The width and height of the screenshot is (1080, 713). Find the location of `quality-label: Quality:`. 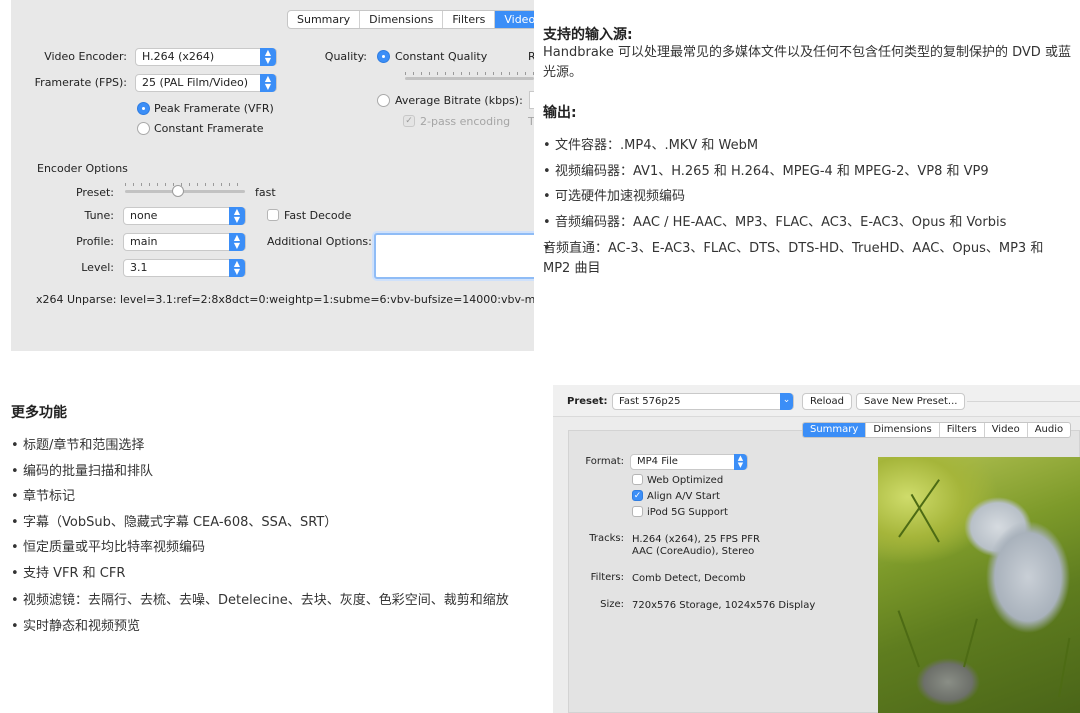

quality-label: Quality: is located at coordinates (345, 56).